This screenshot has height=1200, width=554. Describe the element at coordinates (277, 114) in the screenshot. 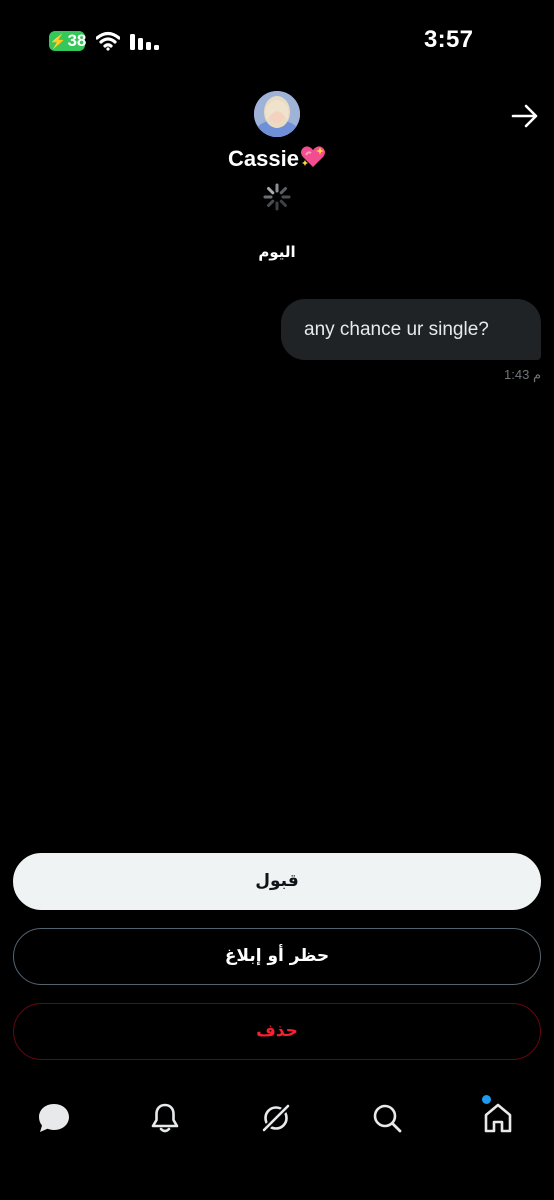

I see `avatar` at that location.